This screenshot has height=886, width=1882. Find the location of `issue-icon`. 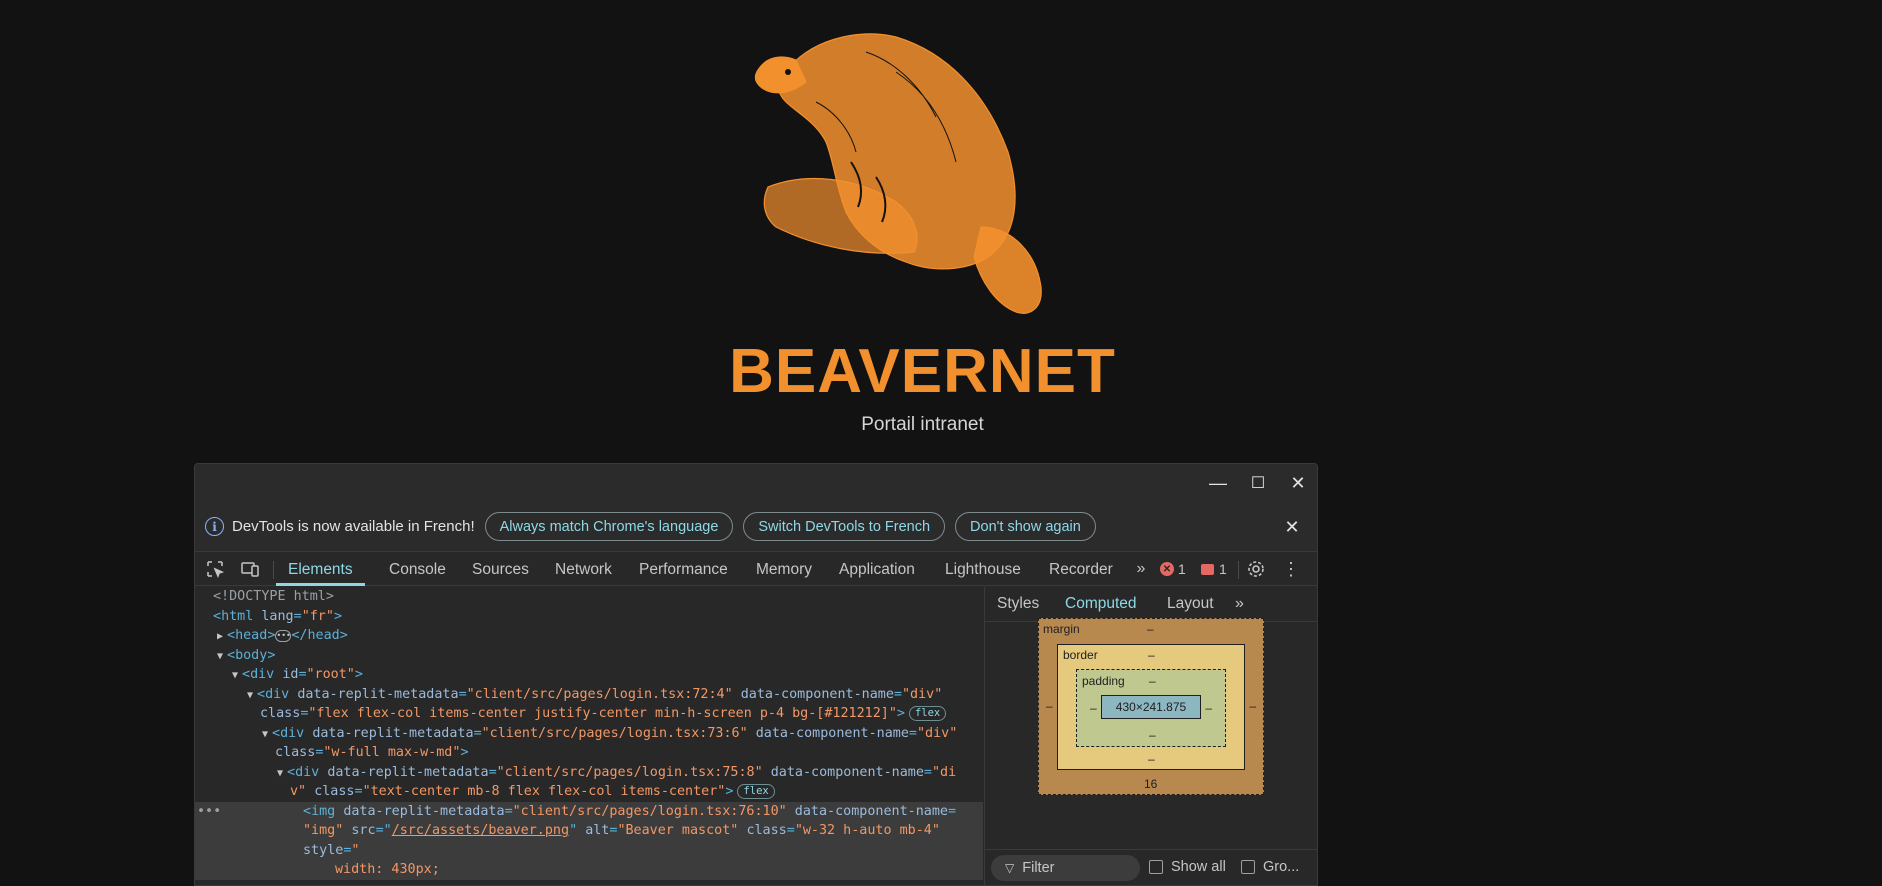

issue-icon is located at coordinates (1207, 569).